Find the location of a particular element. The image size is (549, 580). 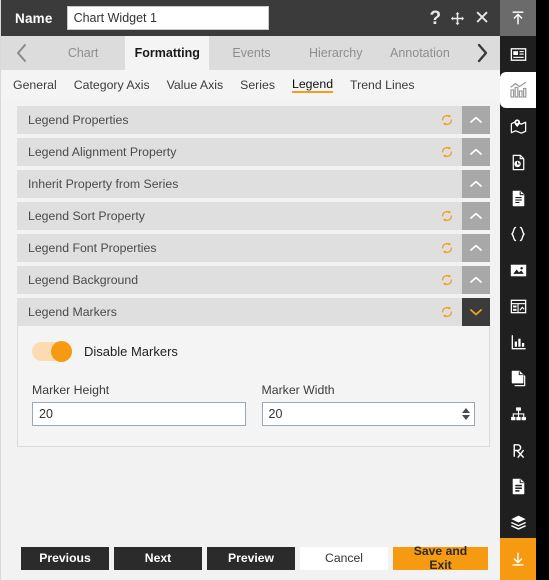

marker-size-fields: Marker Height Marker Width is located at coordinates (253, 404).